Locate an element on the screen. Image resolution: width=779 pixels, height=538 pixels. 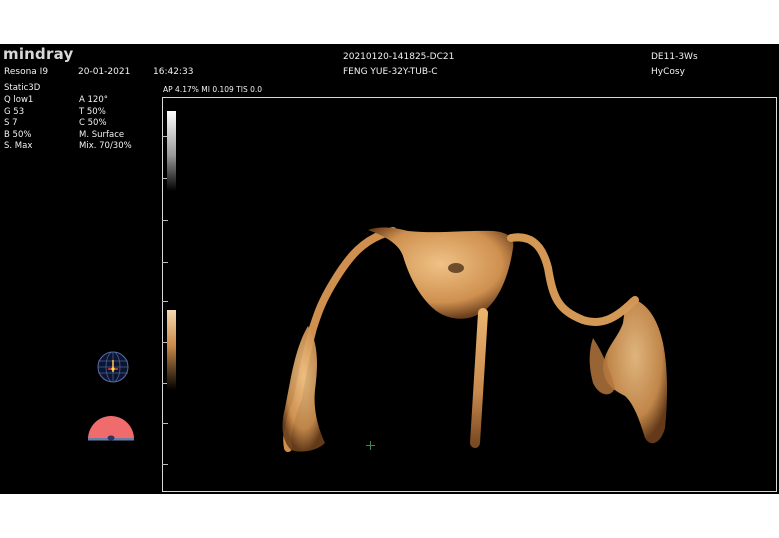
param-right-0: A 120° is located at coordinates (93, 100).